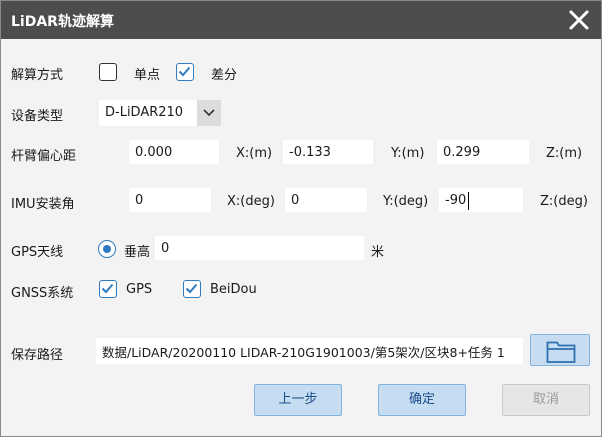 This screenshot has width=602, height=437. What do you see at coordinates (137, 252) in the screenshot?
I see `vertical-height-label: 垂高` at bounding box center [137, 252].